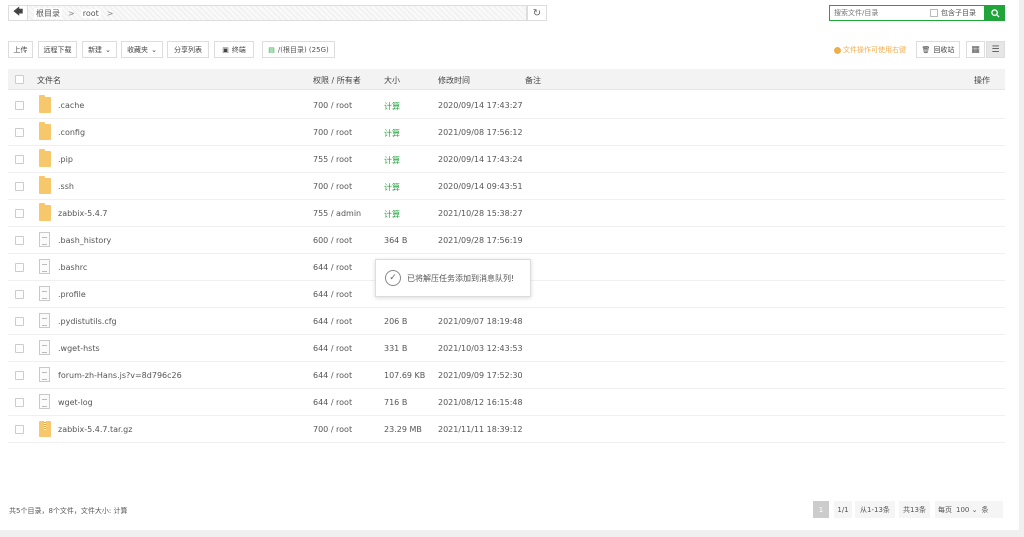  What do you see at coordinates (20, 49) in the screenshot?
I see `upload-button: 上传` at bounding box center [20, 49].